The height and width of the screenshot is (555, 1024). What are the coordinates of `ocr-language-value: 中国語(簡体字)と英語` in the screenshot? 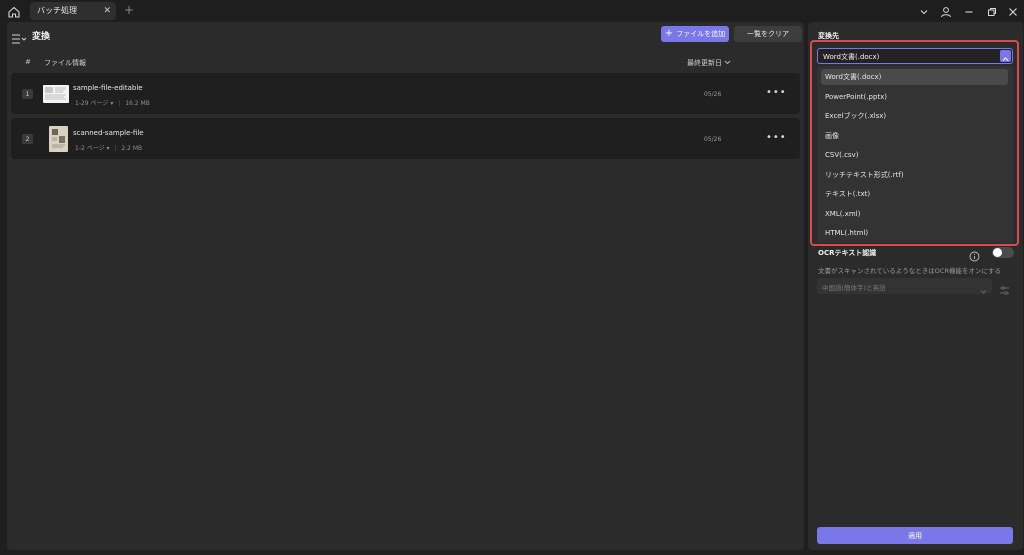 It's located at (854, 288).